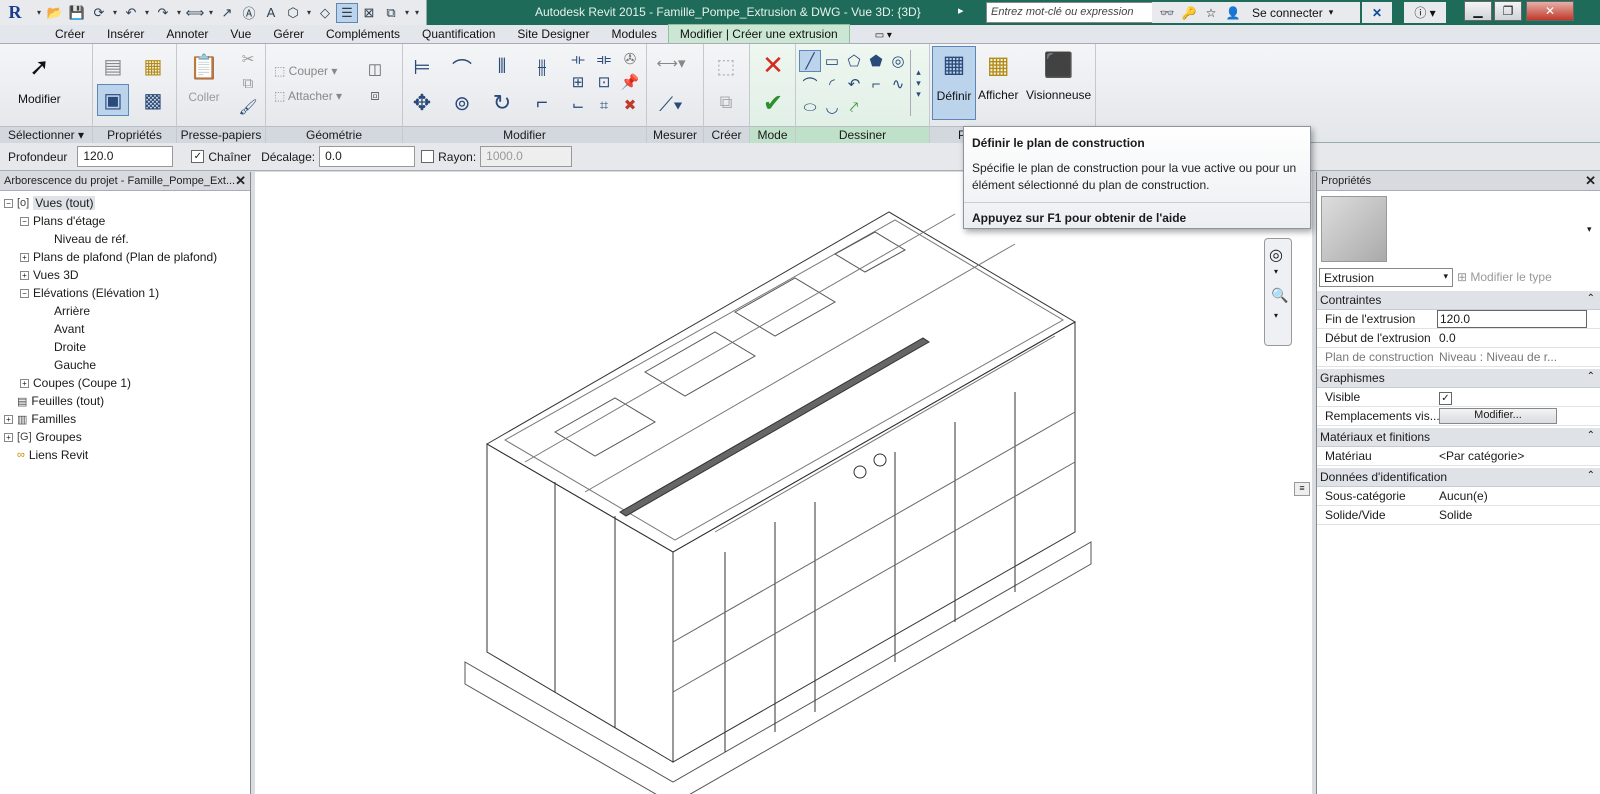 The width and height of the screenshot is (1600, 794). What do you see at coordinates (671, 105) in the screenshot?
I see `aligned-dimension-icon: ⟋▾` at bounding box center [671, 105].